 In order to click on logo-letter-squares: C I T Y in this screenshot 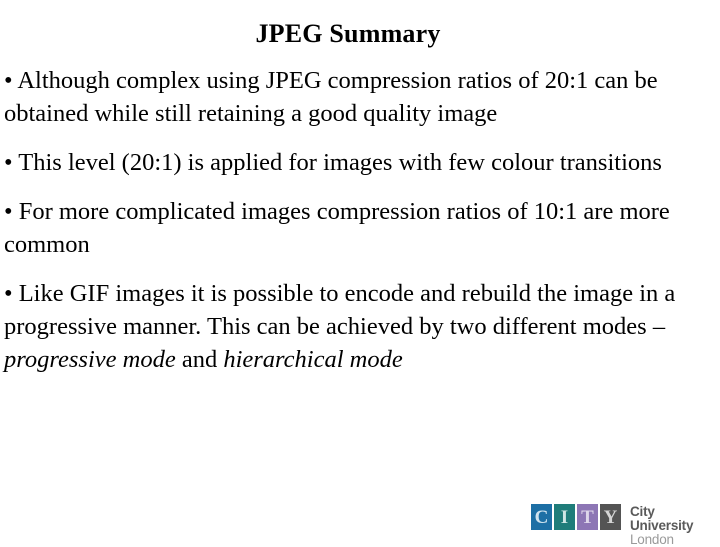, I will do `click(577, 517)`.